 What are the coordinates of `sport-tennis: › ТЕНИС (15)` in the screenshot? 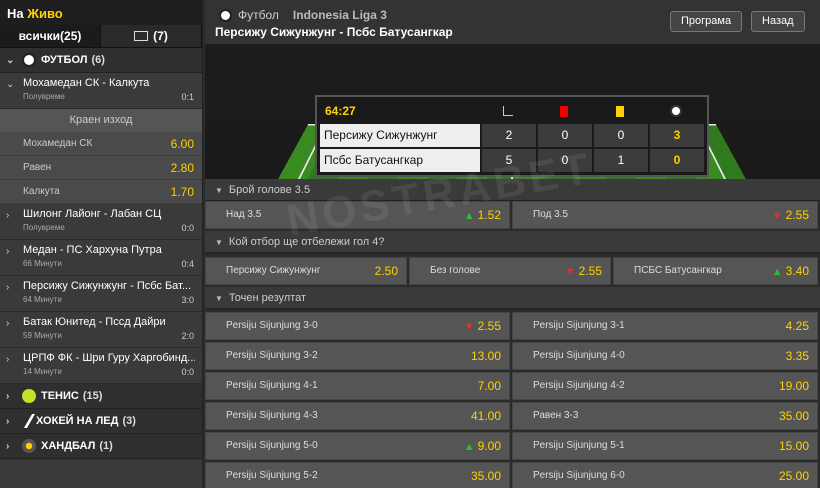 It's located at (101, 396).